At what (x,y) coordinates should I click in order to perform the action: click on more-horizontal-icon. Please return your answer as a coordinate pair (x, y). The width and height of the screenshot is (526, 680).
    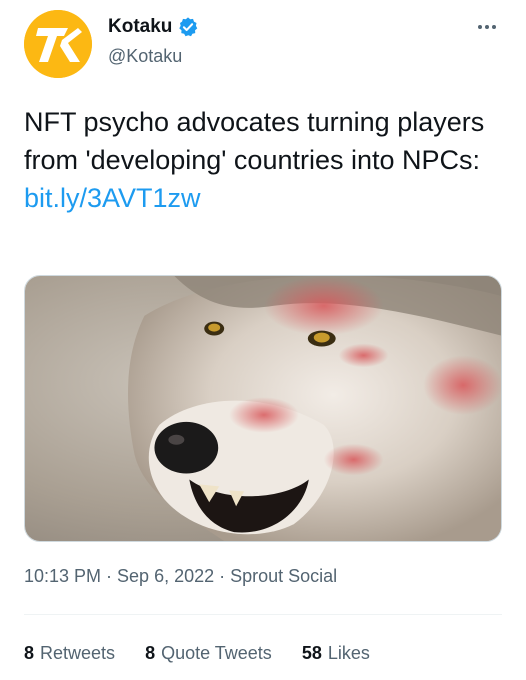
    Looking at the image, I should click on (487, 27).